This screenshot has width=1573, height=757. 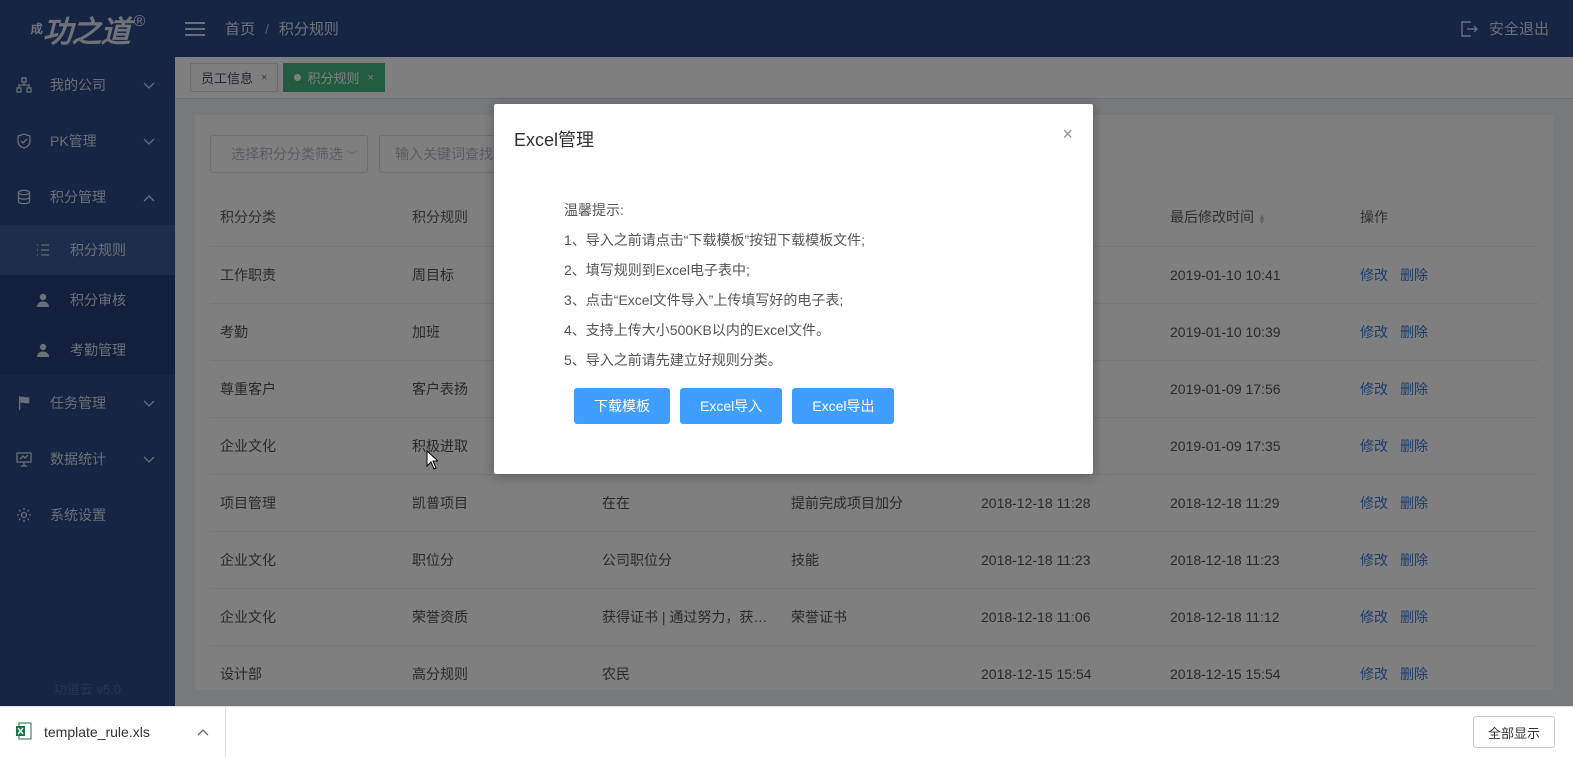 I want to click on tip-item: 4、支持上传大小500KB以内的Excel文件。, so click(x=697, y=330).